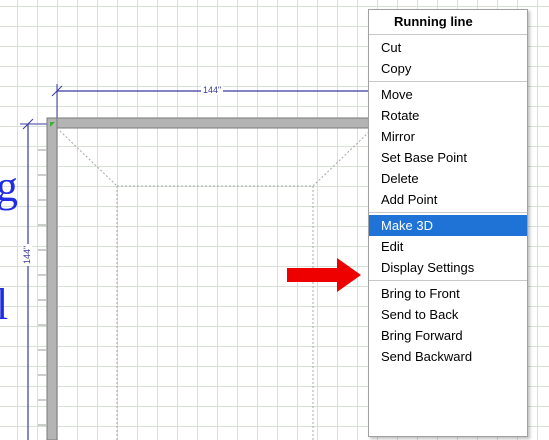  What do you see at coordinates (448, 178) in the screenshot?
I see `menu-item-delete: Delete` at bounding box center [448, 178].